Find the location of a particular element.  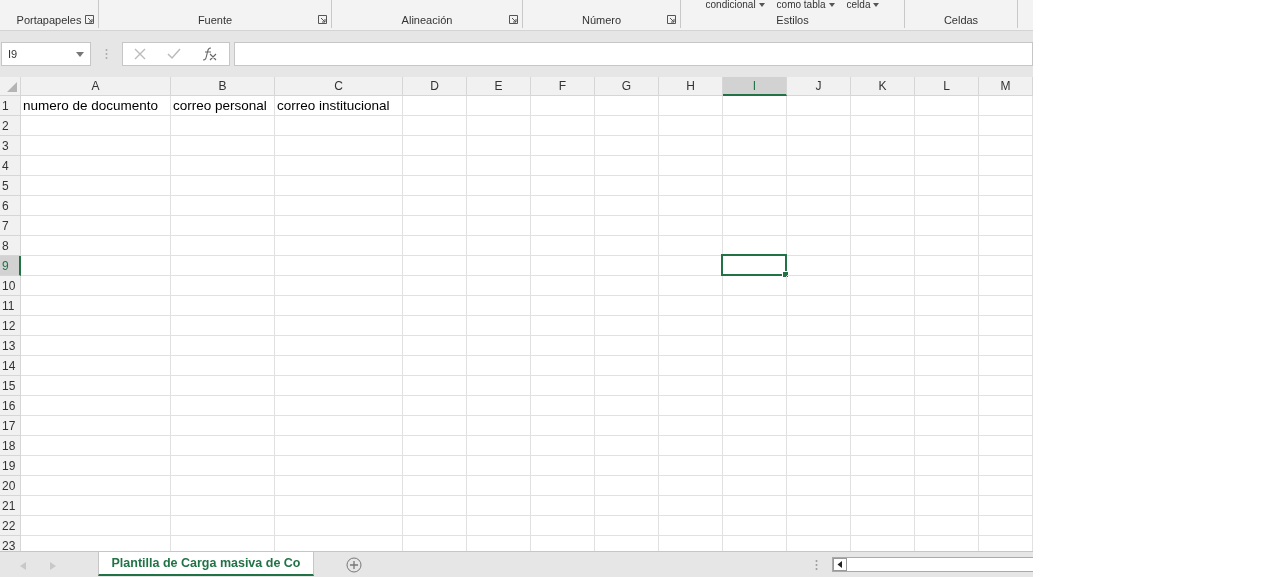

grid-cell: correo personal is located at coordinates (223, 106).